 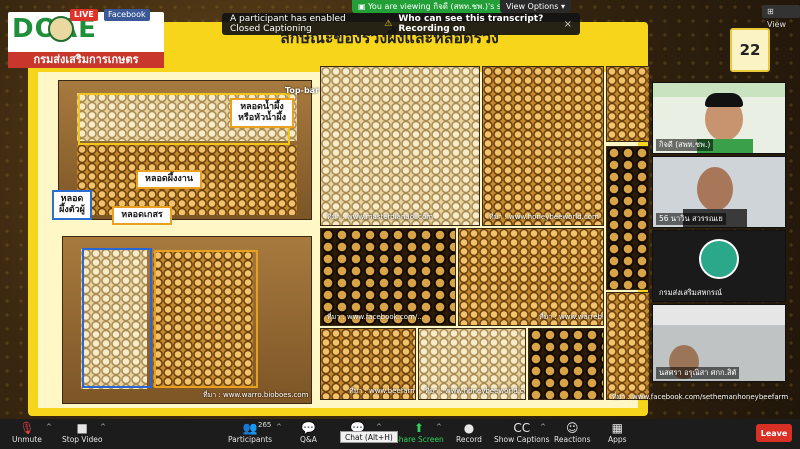 I want to click on qa-button: 💬 Q&A, so click(x=308, y=432).